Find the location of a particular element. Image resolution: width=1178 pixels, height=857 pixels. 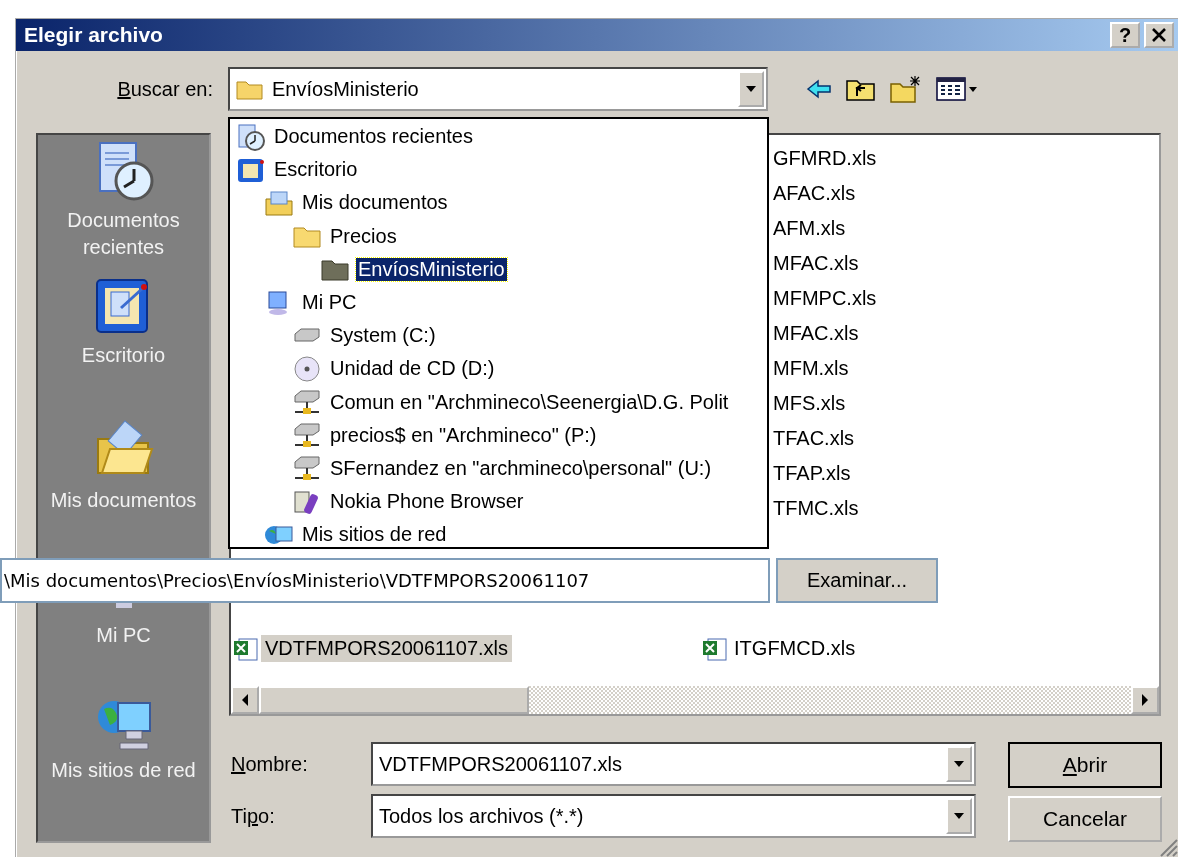

look-in-dropdown: EnvíosMinisterio is located at coordinates (498, 89).